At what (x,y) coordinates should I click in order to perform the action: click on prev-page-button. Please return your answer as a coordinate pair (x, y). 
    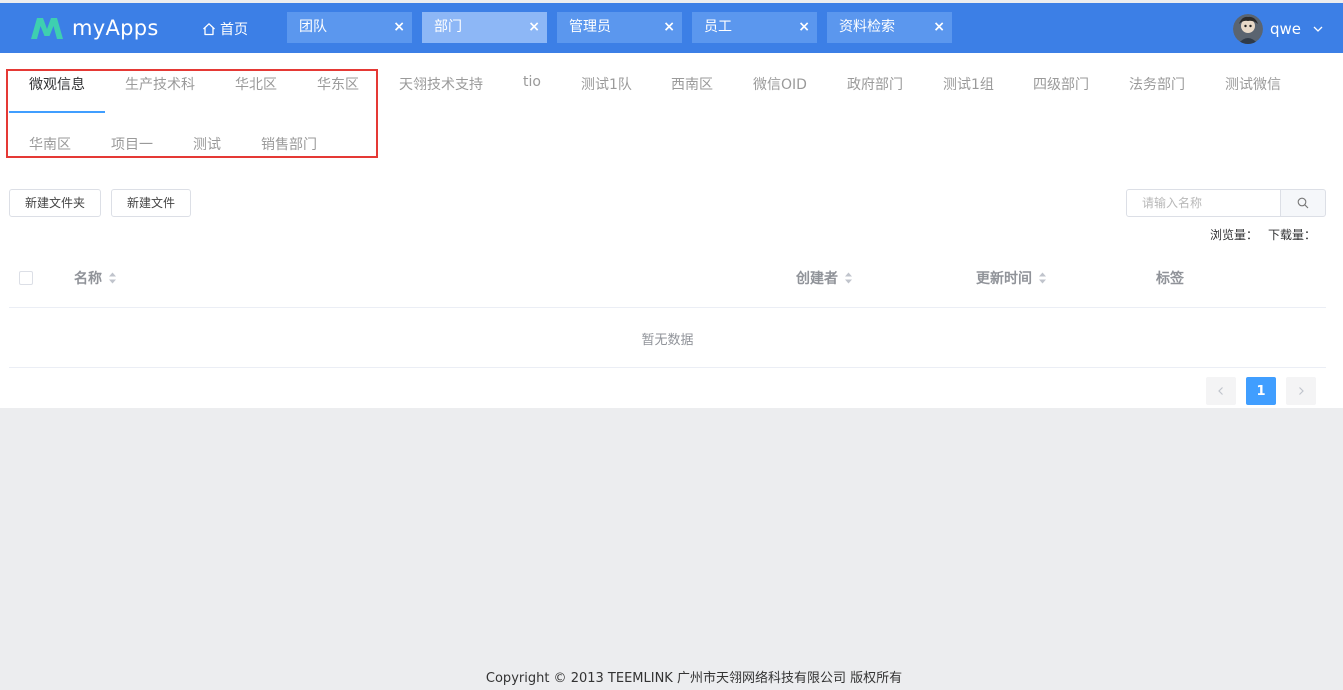
    Looking at the image, I should click on (1221, 391).